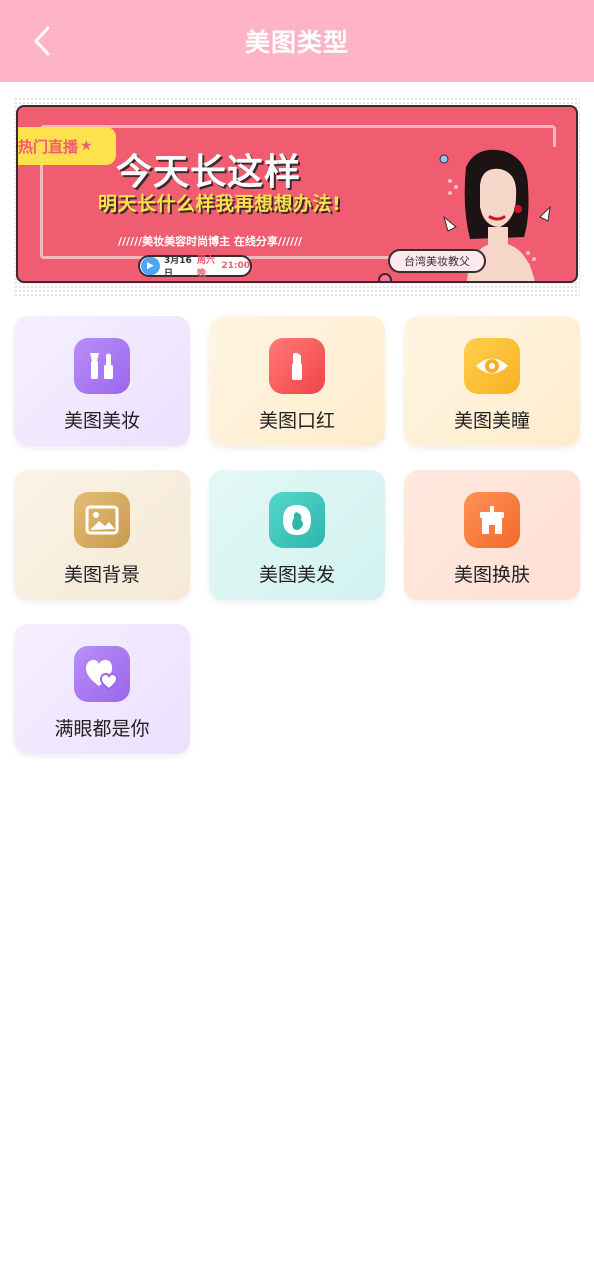 The width and height of the screenshot is (594, 1280). I want to click on top-bar: 美图类型, so click(297, 41).